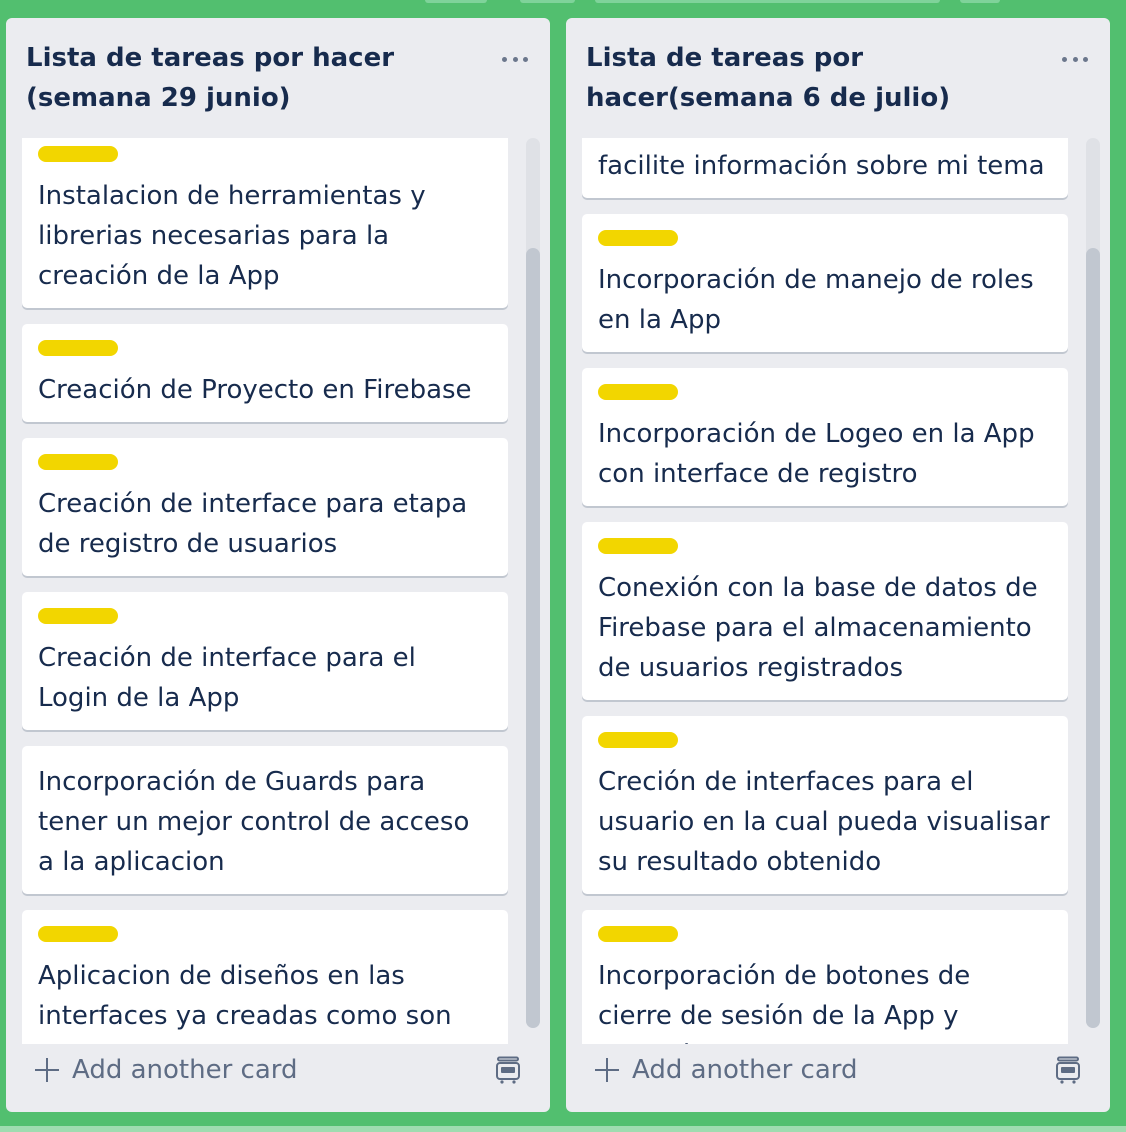  I want to click on card-title: facilite información sobre mi tema, so click(821, 166).